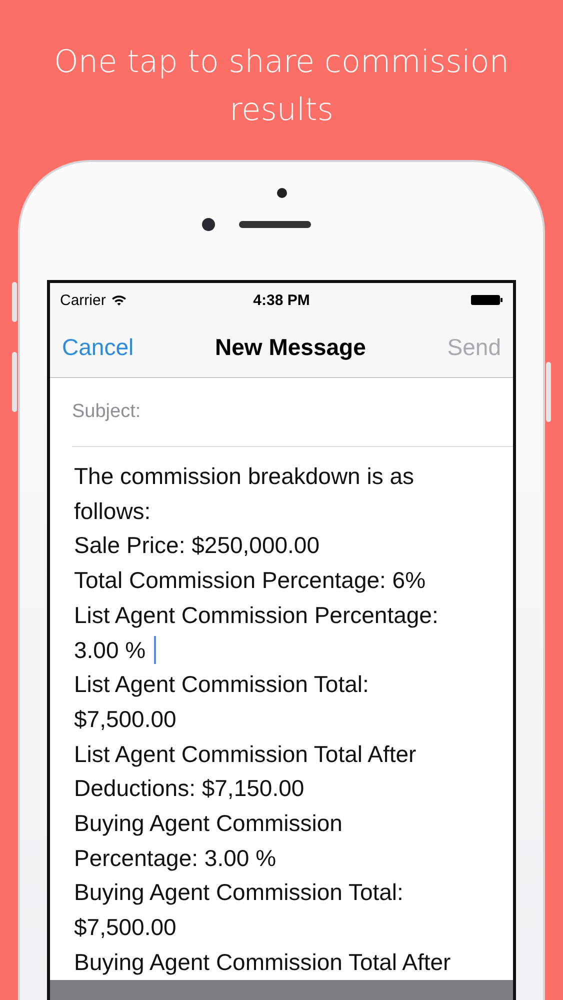 Image resolution: width=563 pixels, height=1000 pixels. I want to click on carrier-label: Carrier, so click(83, 300).